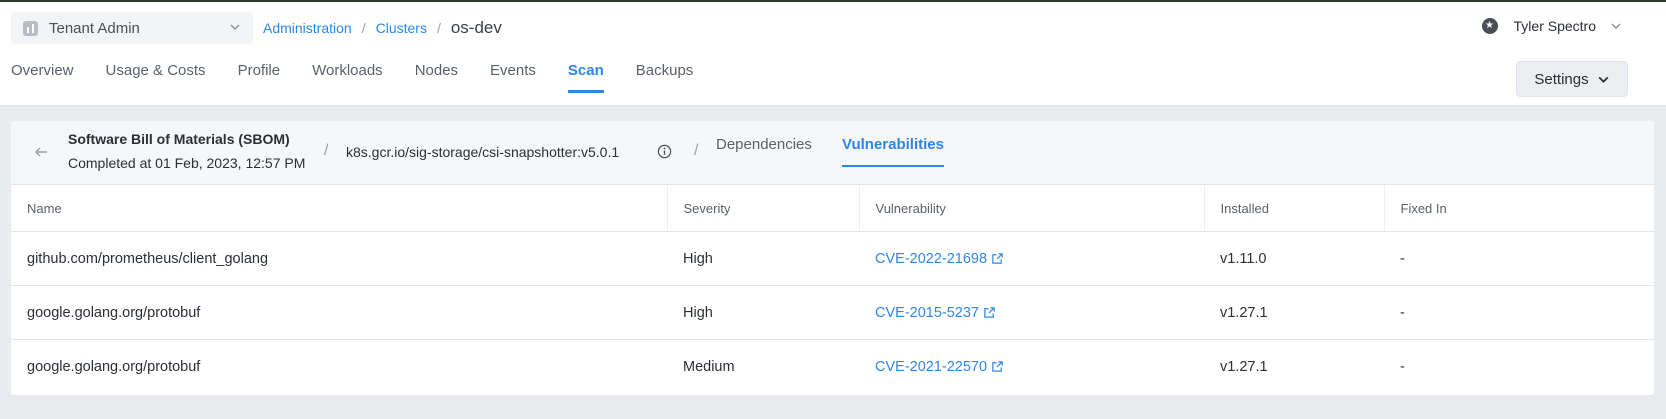 The width and height of the screenshot is (1666, 419). What do you see at coordinates (665, 77) in the screenshot?
I see `tab-backups: Backups` at bounding box center [665, 77].